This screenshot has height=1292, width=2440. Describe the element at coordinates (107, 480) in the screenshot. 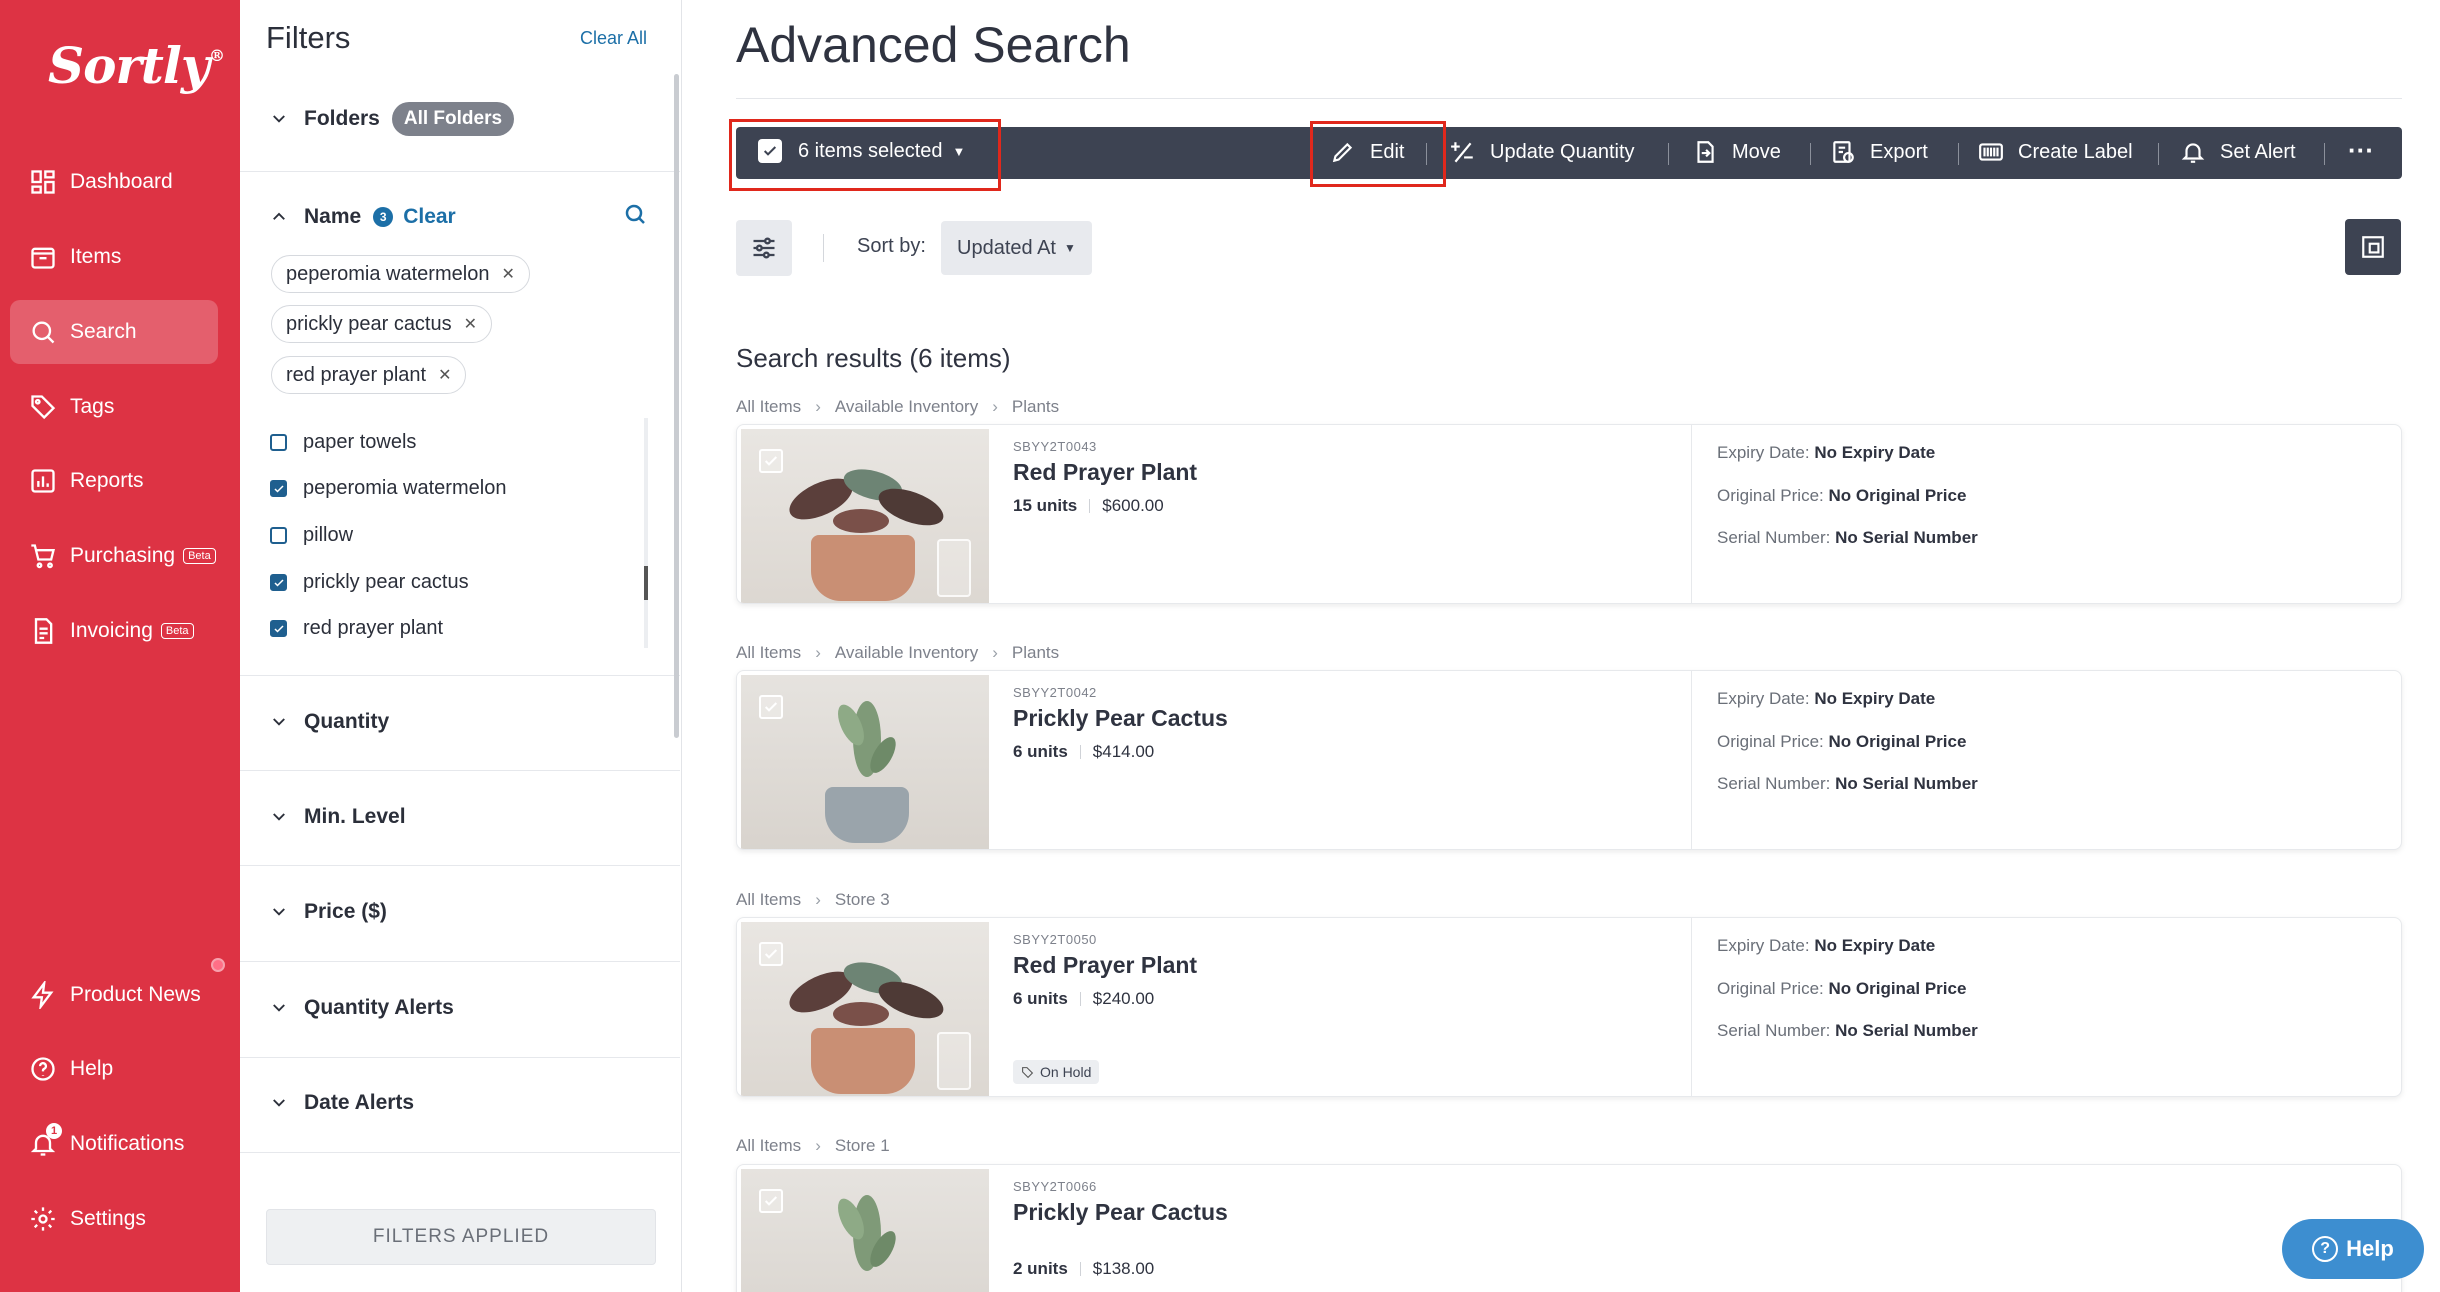

I see `nav-reports-label: Reports` at that location.